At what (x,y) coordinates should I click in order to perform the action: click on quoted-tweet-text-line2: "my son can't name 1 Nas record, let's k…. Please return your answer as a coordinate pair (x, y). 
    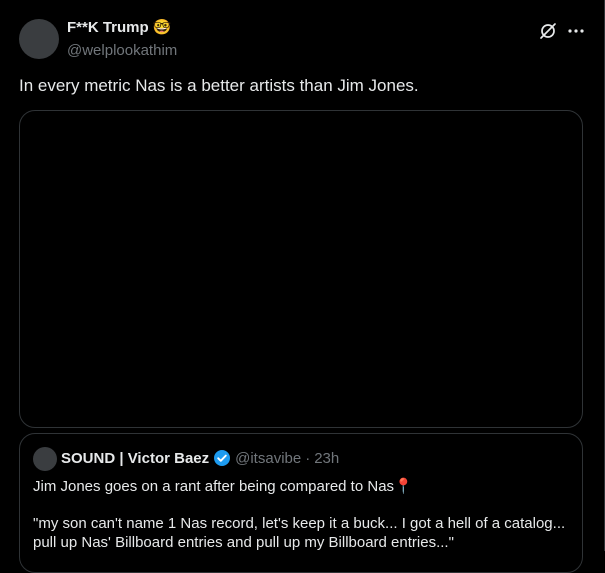
    Looking at the image, I should click on (299, 523).